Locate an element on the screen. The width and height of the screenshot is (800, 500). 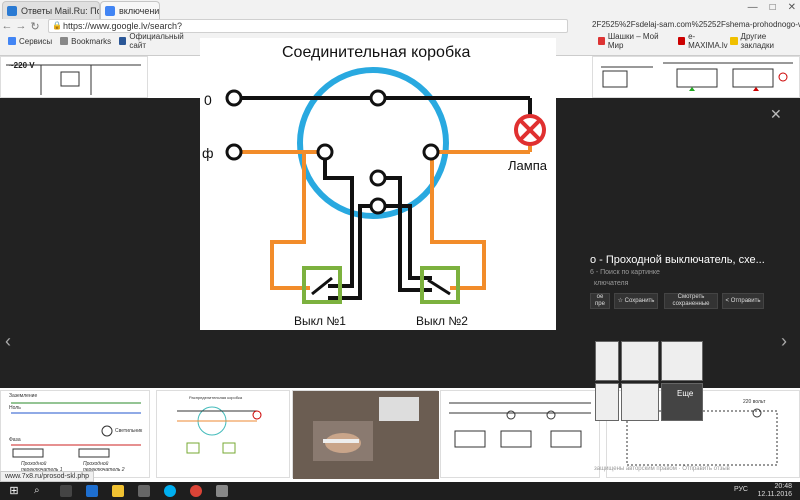
button-label: ое пре is located at coordinates (600, 300).